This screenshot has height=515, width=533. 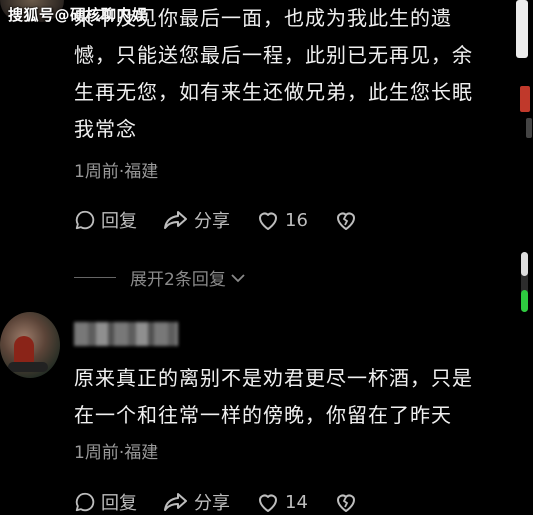 What do you see at coordinates (529, 128) in the screenshot?
I see `side-marker` at bounding box center [529, 128].